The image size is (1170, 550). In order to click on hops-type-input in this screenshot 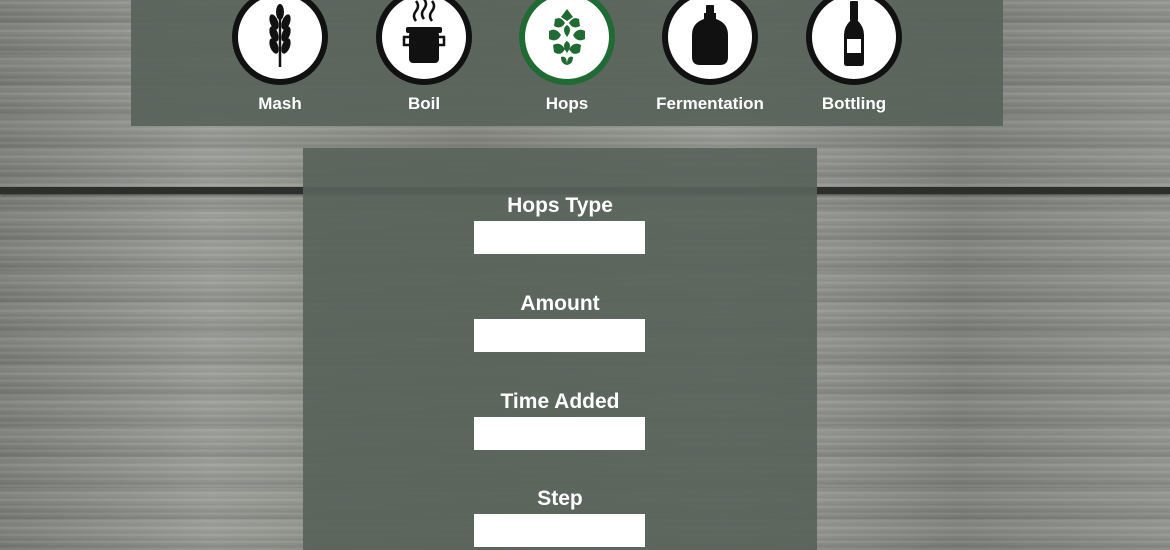, I will do `click(559, 237)`.